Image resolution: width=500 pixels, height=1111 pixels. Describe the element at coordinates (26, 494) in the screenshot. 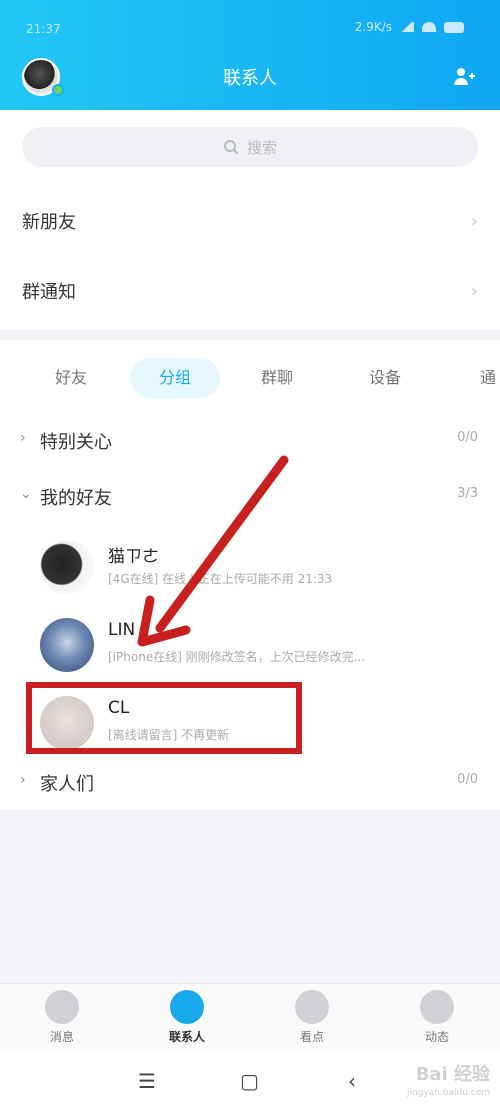

I see `chevron-down-icon: ⌄` at that location.